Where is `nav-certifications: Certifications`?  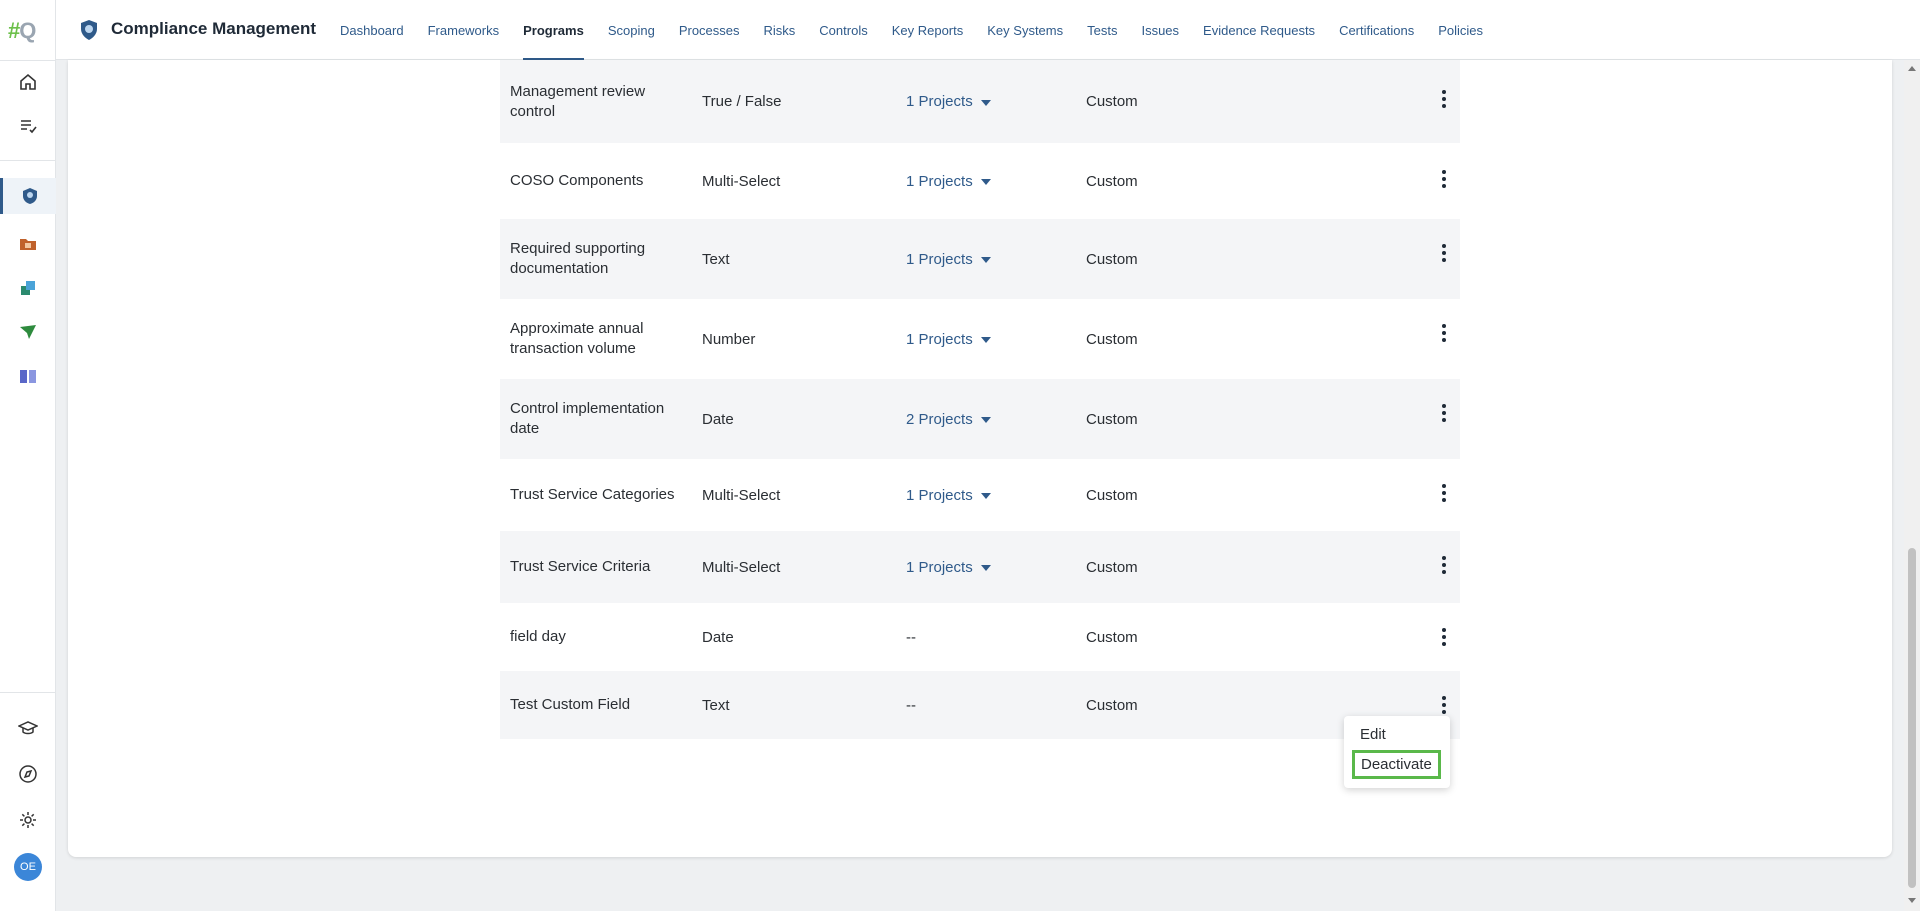 nav-certifications: Certifications is located at coordinates (1376, 30).